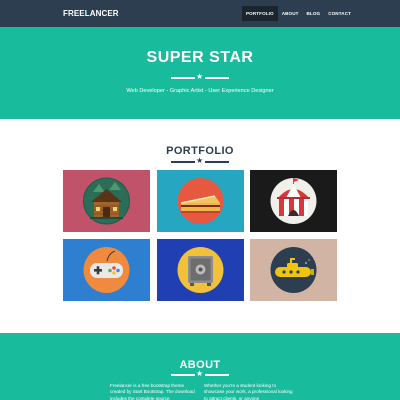 This screenshot has width=400, height=400. I want to click on portfolio-item-game-controller, so click(106, 270).